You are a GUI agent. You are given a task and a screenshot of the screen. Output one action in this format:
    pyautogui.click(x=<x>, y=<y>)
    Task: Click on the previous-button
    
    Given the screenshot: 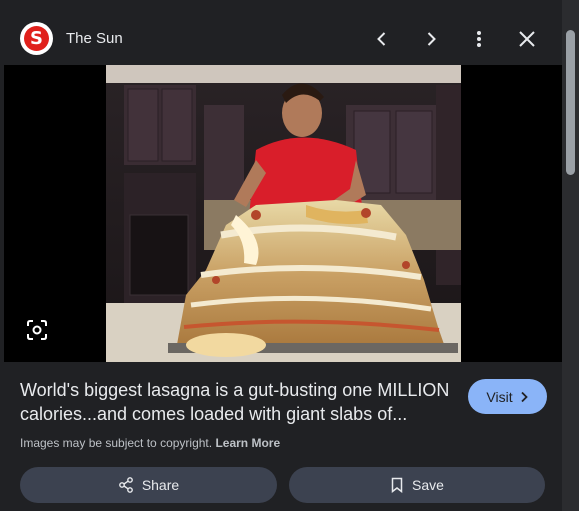 What is the action you would take?
    pyautogui.click(x=382, y=39)
    